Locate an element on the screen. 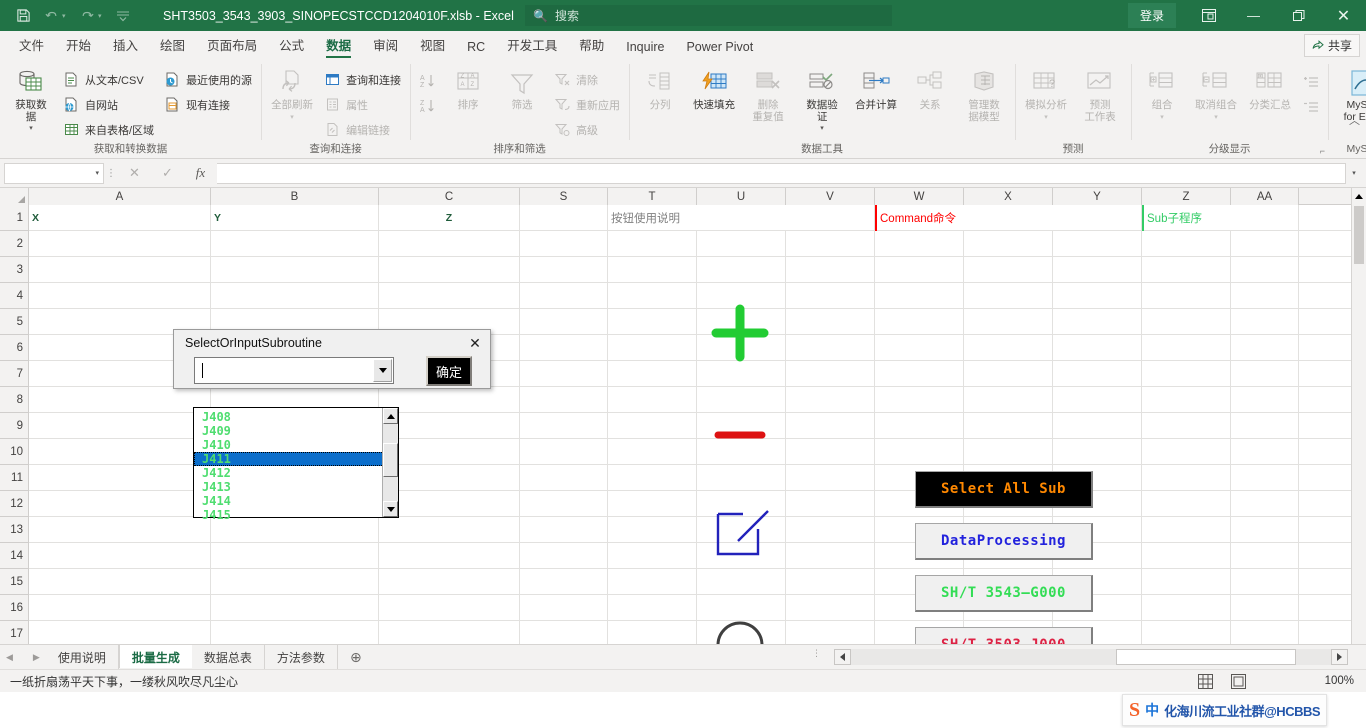 This screenshot has width=1366, height=728. row-header-7: 7 is located at coordinates (14, 374).